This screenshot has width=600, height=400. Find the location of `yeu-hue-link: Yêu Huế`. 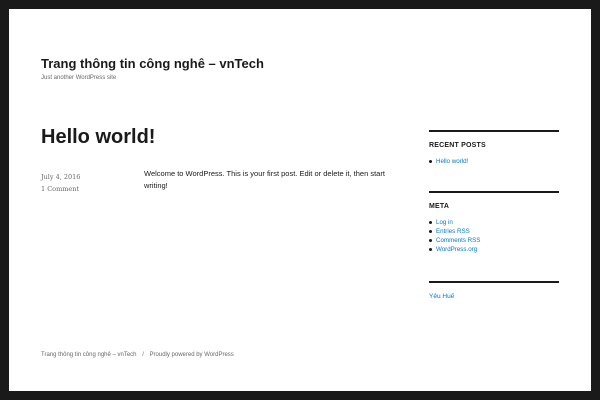

yeu-hue-link: Yêu Huế is located at coordinates (494, 296).